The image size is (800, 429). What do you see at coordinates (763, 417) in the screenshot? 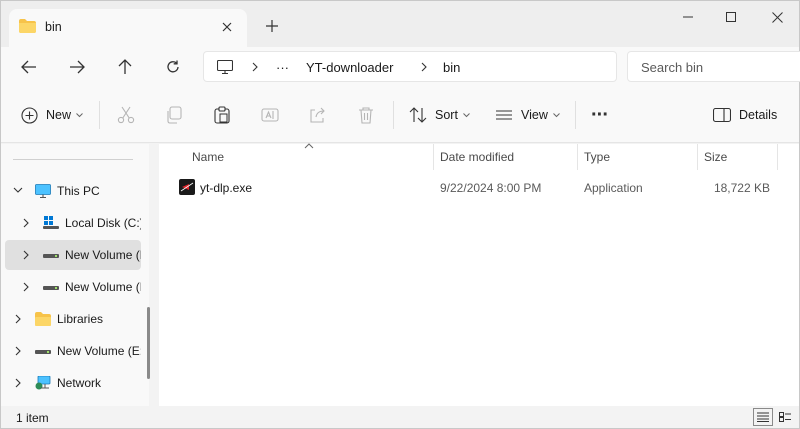
I see `details-view-button` at bounding box center [763, 417].